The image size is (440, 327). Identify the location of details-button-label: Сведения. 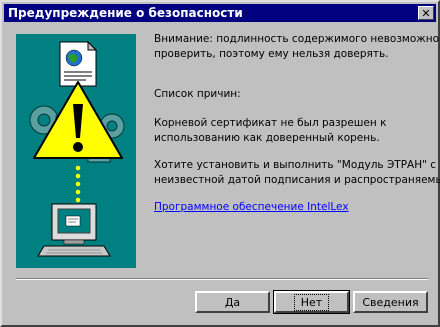
(390, 302).